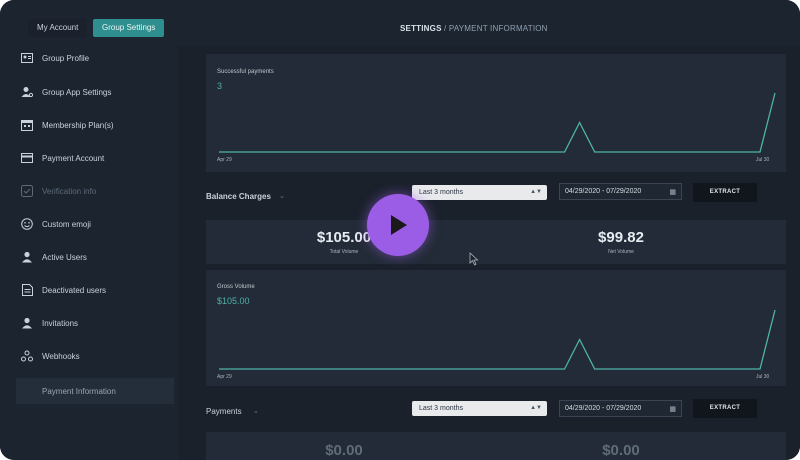 This screenshot has height=460, width=800. I want to click on sidebar-item-spacer, so click(27, 391).